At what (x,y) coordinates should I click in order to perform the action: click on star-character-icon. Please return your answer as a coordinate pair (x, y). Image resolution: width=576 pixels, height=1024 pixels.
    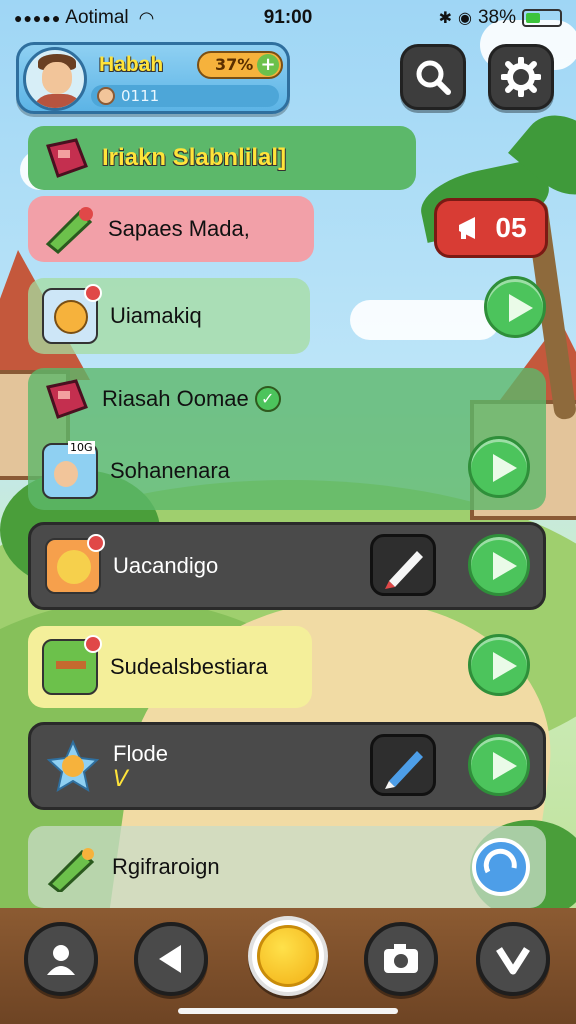
    Looking at the image, I should click on (73, 766).